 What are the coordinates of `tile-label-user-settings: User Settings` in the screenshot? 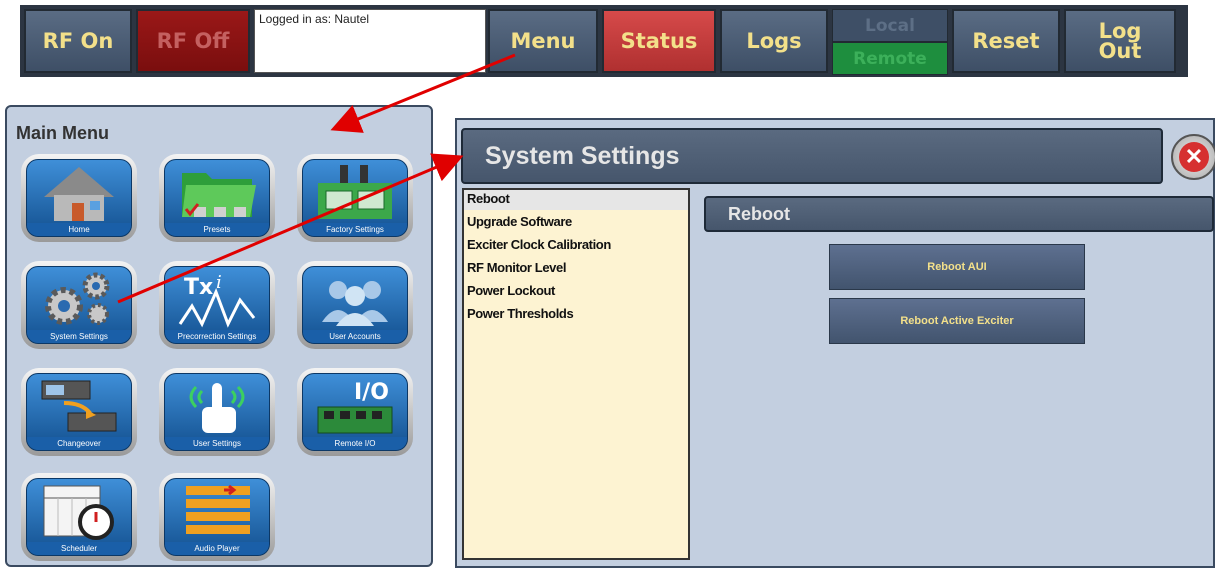 It's located at (217, 443).